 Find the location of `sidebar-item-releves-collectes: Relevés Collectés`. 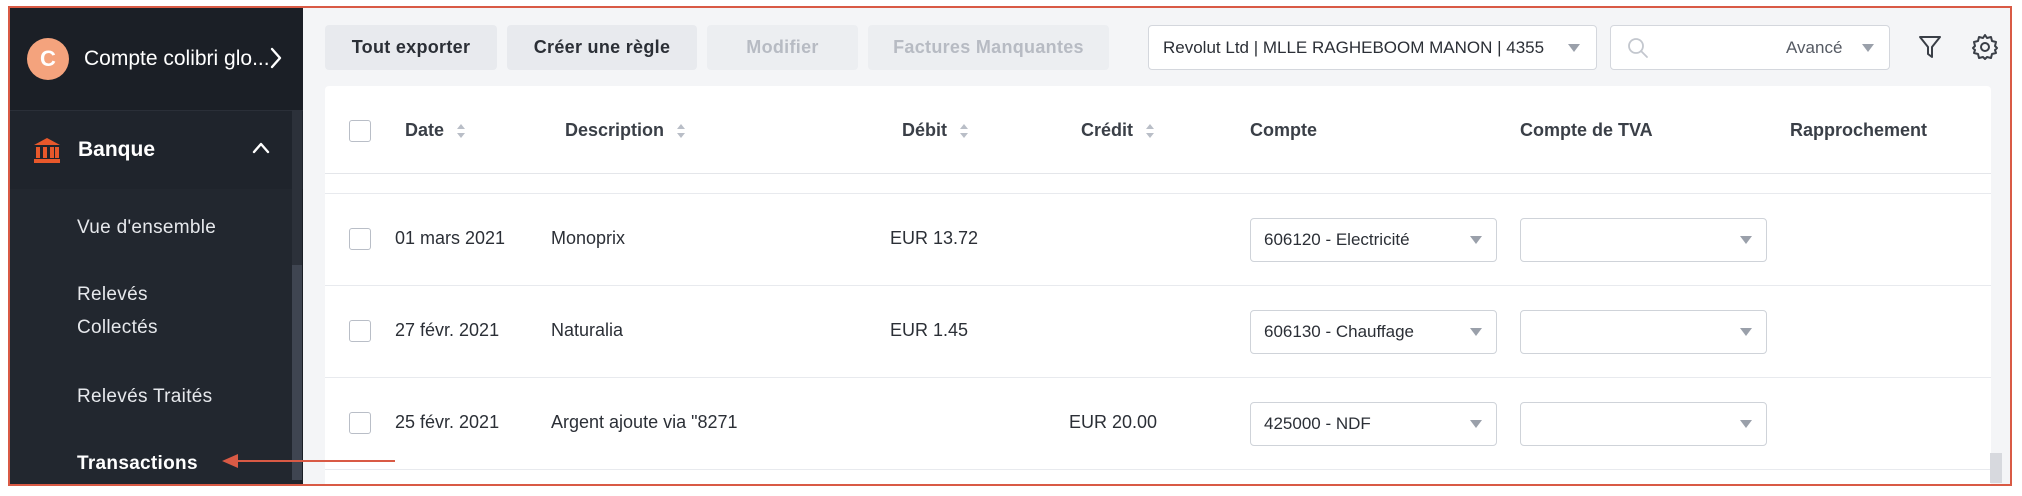

sidebar-item-releves-collectes: Relevés Collectés is located at coordinates (117, 311).